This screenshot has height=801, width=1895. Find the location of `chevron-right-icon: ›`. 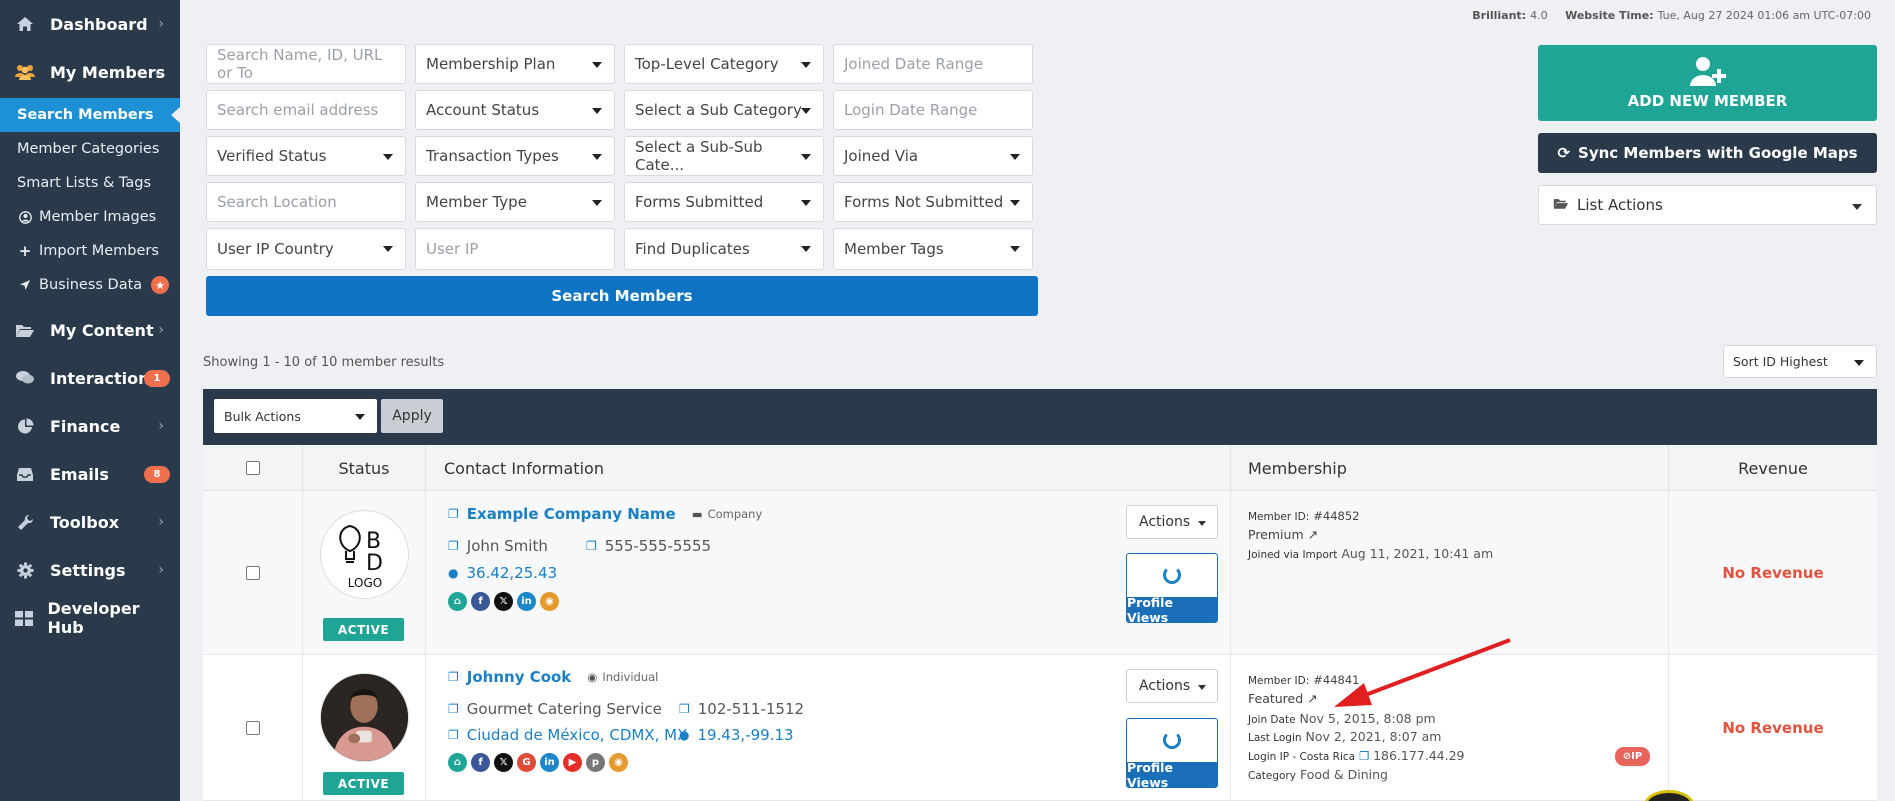

chevron-right-icon: › is located at coordinates (161, 426).